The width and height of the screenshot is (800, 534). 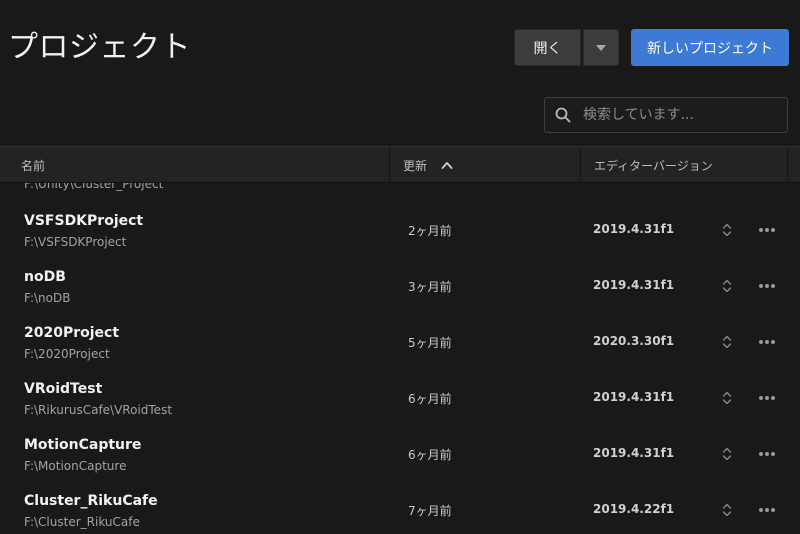 What do you see at coordinates (710, 47) in the screenshot?
I see `new-project-button: 新しいプロジェクト` at bounding box center [710, 47].